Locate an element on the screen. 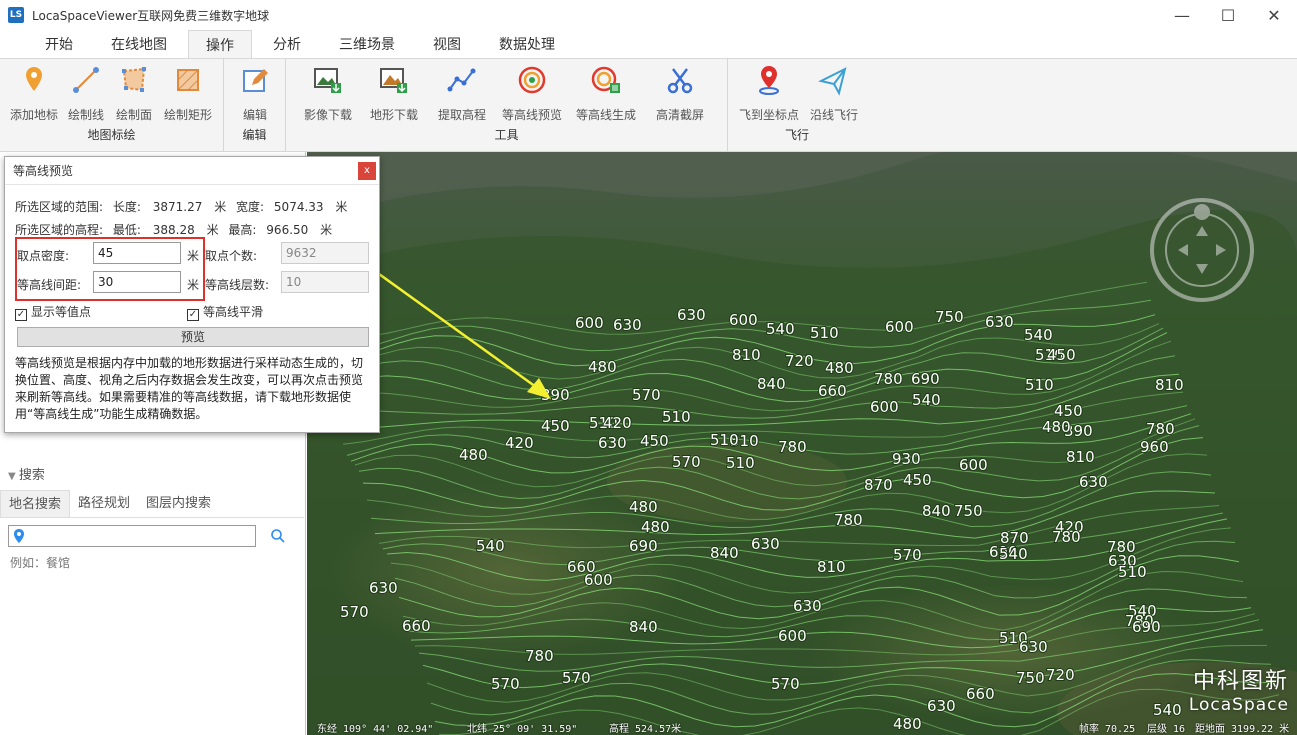 This screenshot has height=735, width=1297. elevation-row: 所选区域的高程: 最低: 388.28 米 最高: 966.50 米 is located at coordinates (173, 229).